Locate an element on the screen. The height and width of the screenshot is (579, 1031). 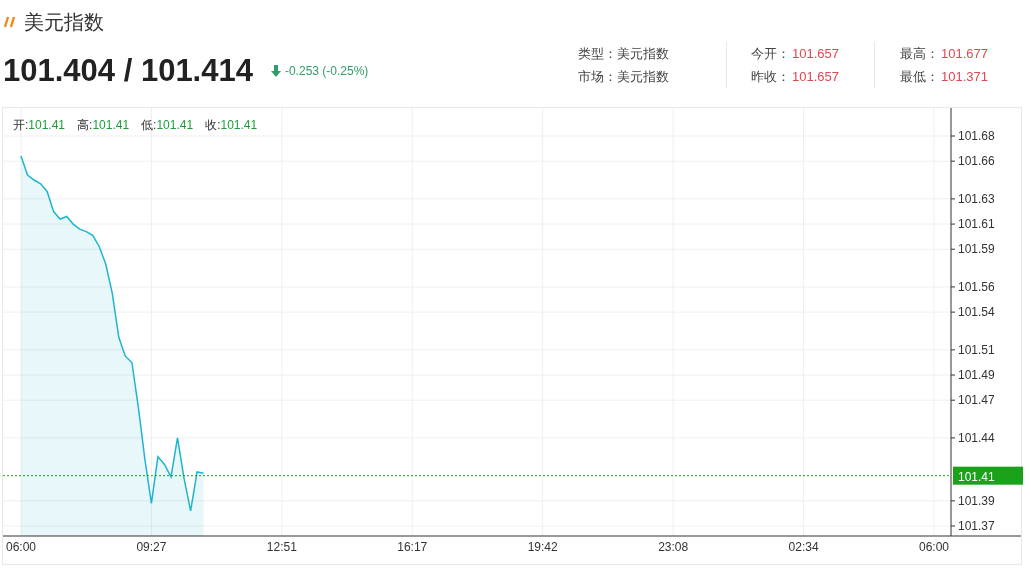
y-tick-label: 101.44 is located at coordinates (976, 437).